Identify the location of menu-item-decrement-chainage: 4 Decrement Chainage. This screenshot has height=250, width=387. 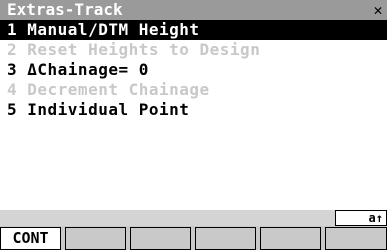
(108, 89).